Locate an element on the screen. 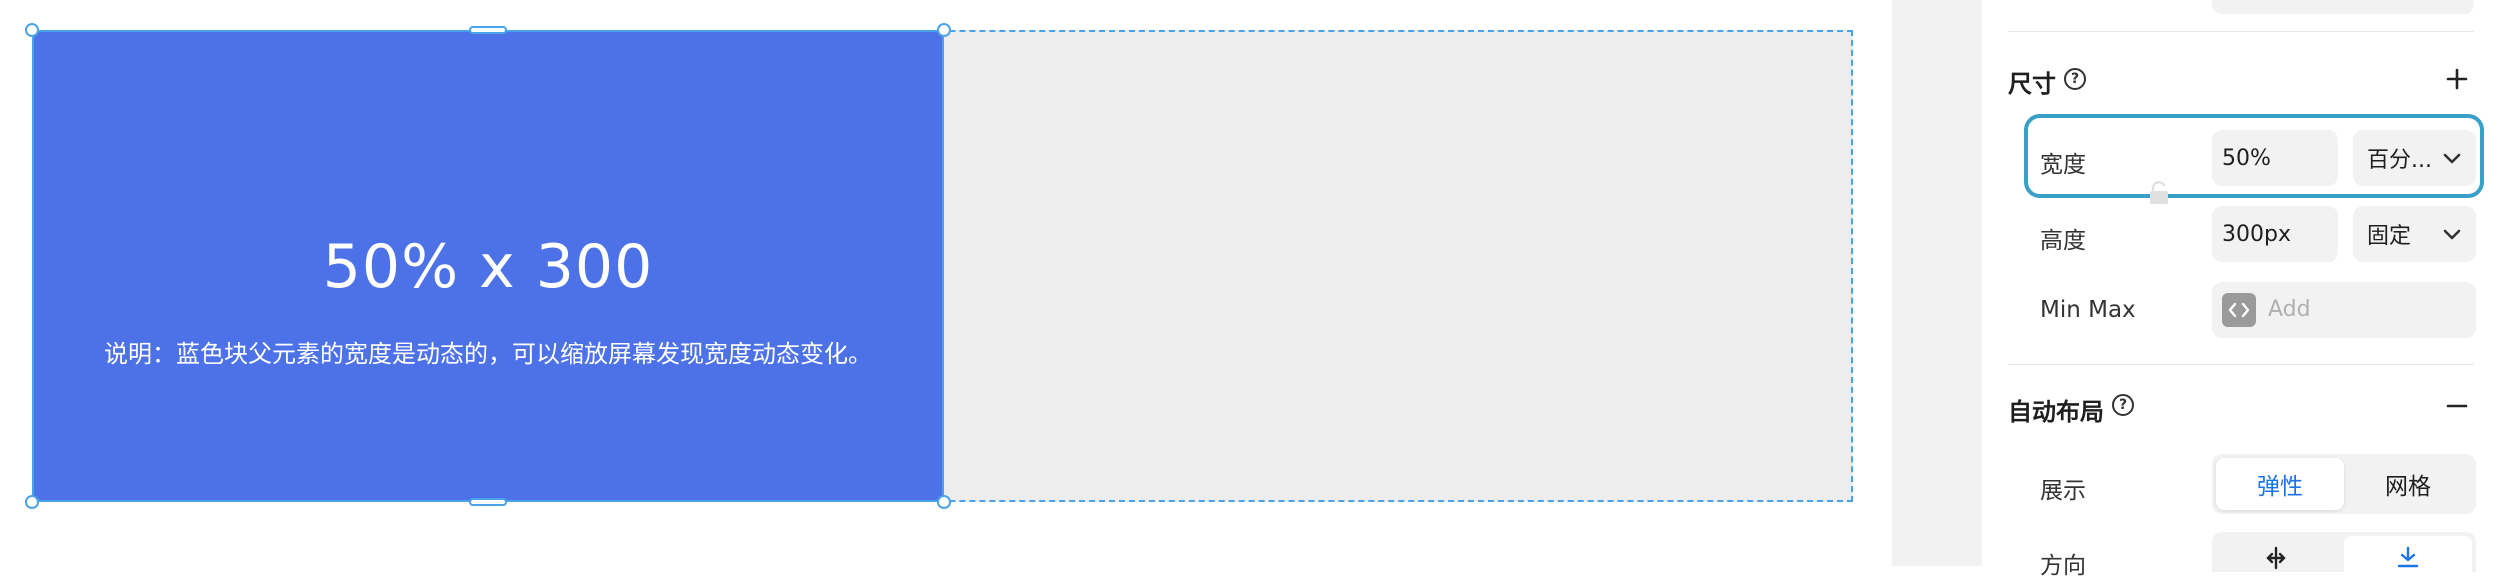 This screenshot has height=580, width=2500. resize-handle-top-right is located at coordinates (944, 30).